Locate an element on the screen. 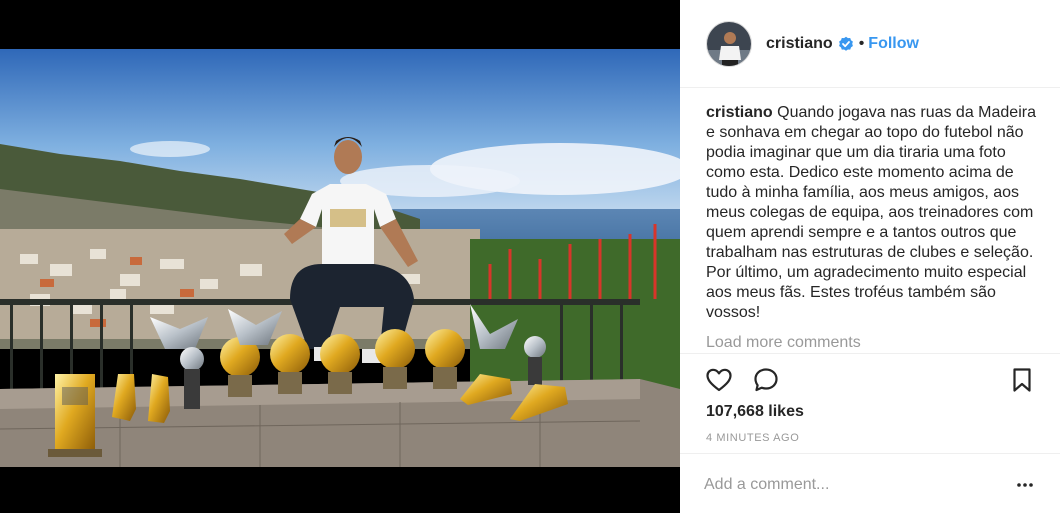 The width and height of the screenshot is (1060, 513). like-count: 107,668 likes is located at coordinates (755, 412).